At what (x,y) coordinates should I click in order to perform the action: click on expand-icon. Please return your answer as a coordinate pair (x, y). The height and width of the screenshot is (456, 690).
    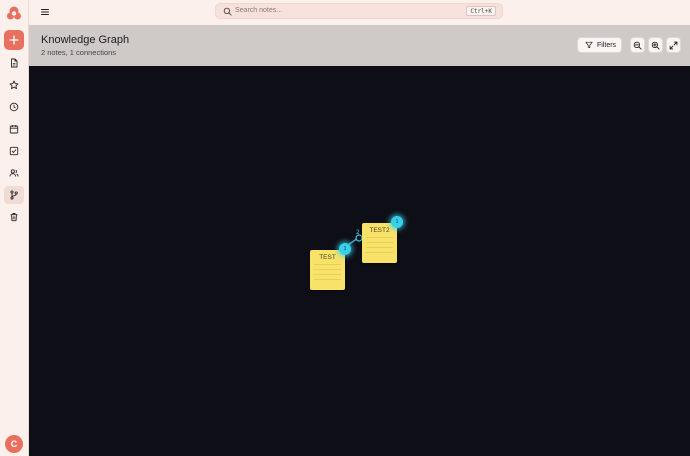
    Looking at the image, I should click on (673, 45).